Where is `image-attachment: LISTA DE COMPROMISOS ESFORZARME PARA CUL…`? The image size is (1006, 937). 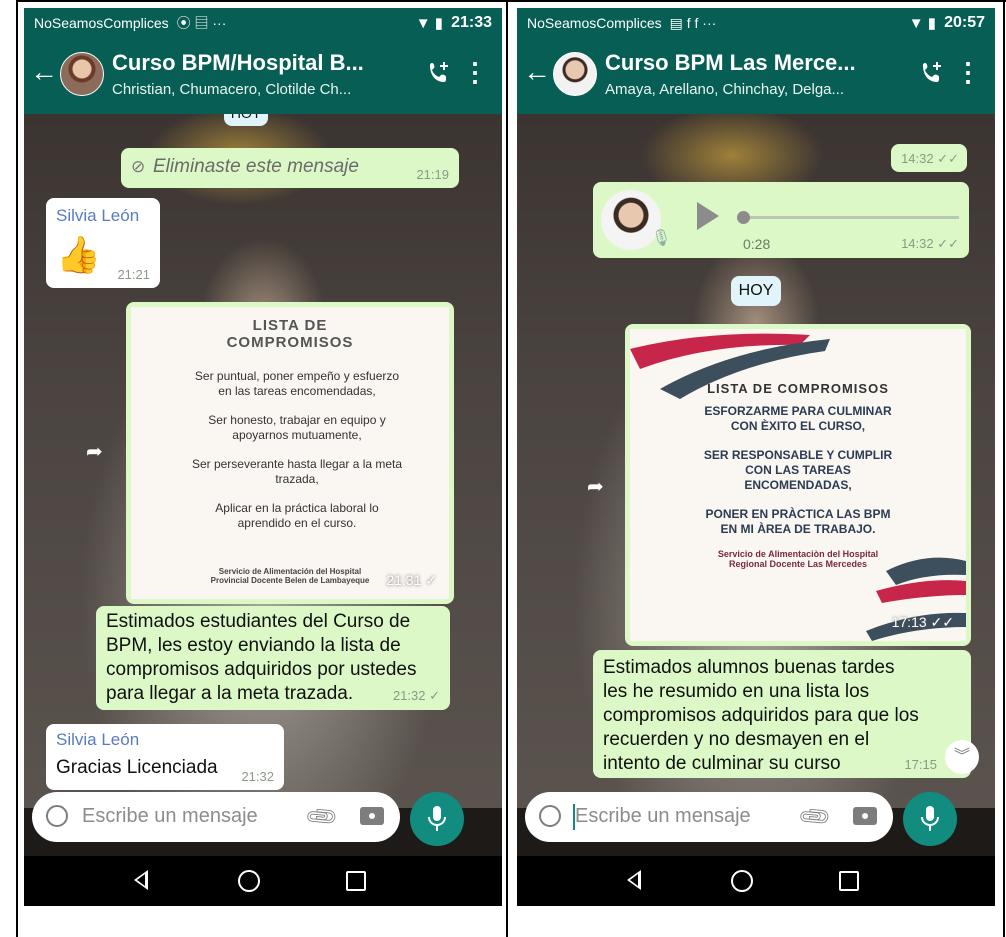
image-attachment: LISTA DE COMPROMISOS ESFORZARME PARA CUL… is located at coordinates (798, 485).